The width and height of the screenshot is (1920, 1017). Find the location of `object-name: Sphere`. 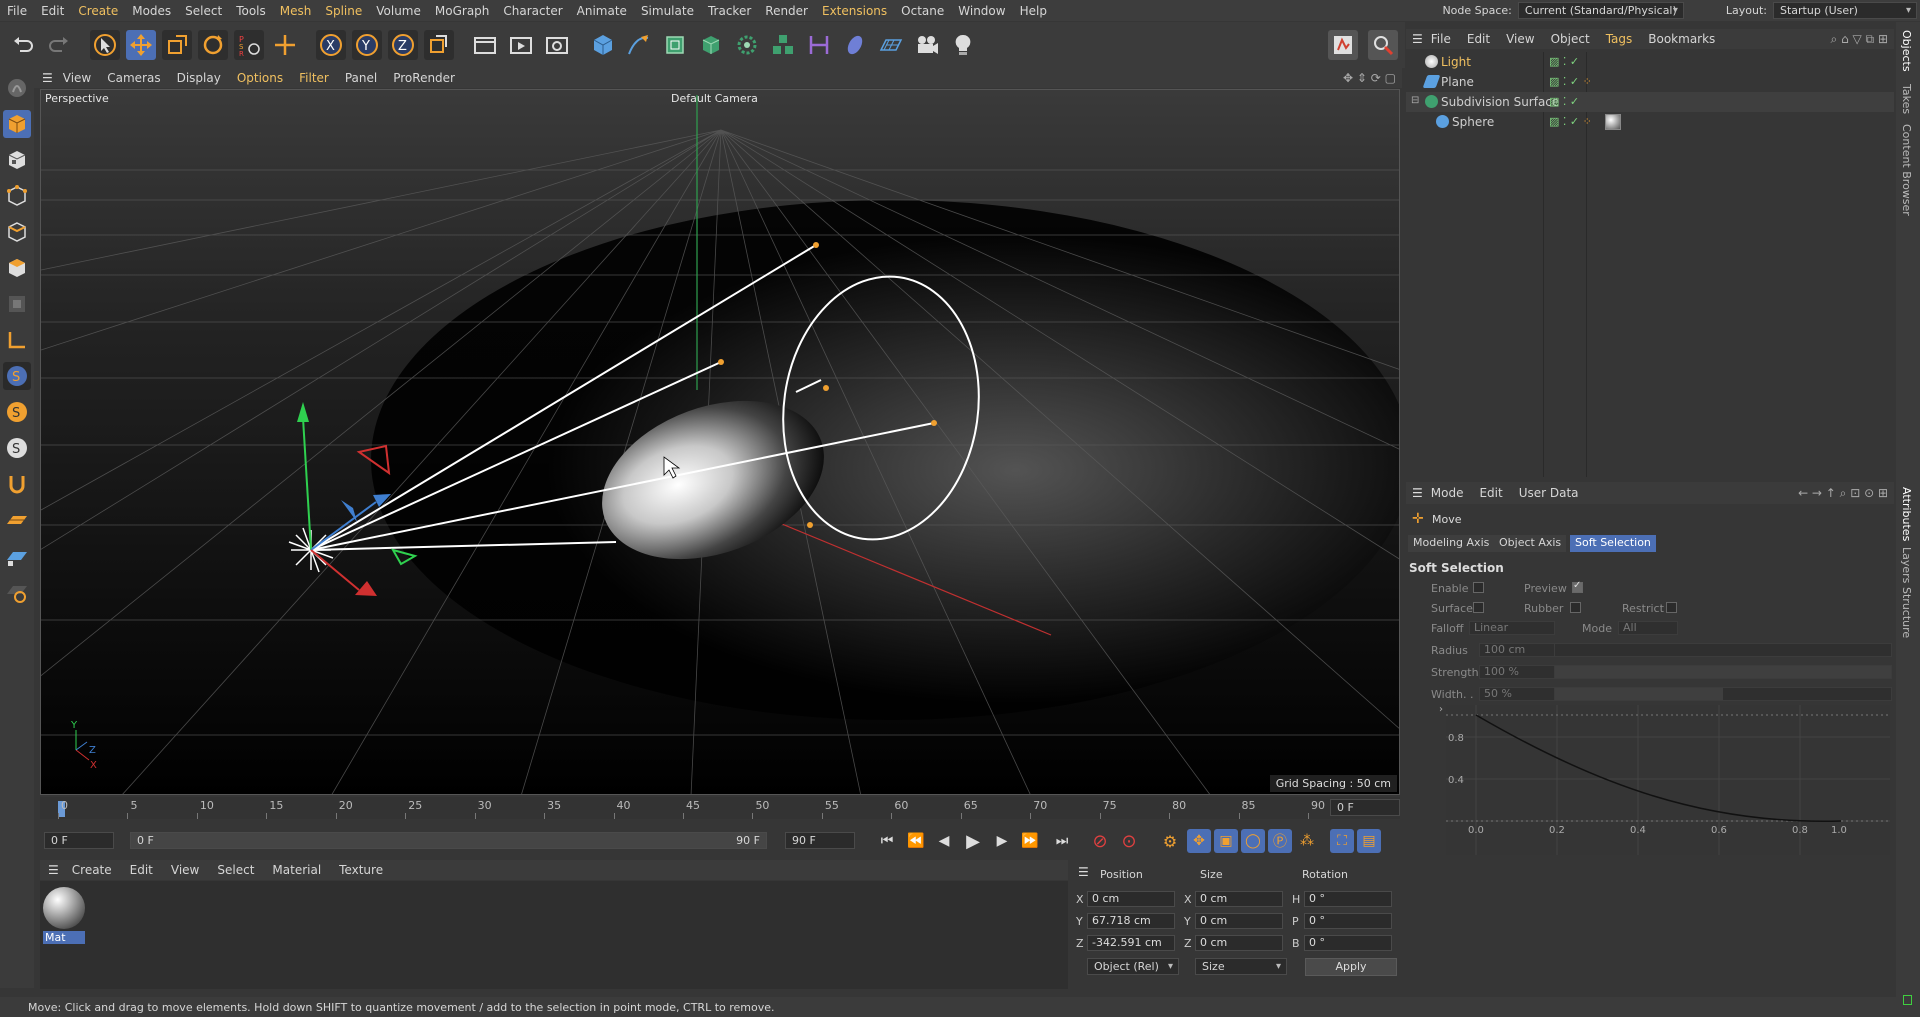

object-name: Sphere is located at coordinates (1473, 122).